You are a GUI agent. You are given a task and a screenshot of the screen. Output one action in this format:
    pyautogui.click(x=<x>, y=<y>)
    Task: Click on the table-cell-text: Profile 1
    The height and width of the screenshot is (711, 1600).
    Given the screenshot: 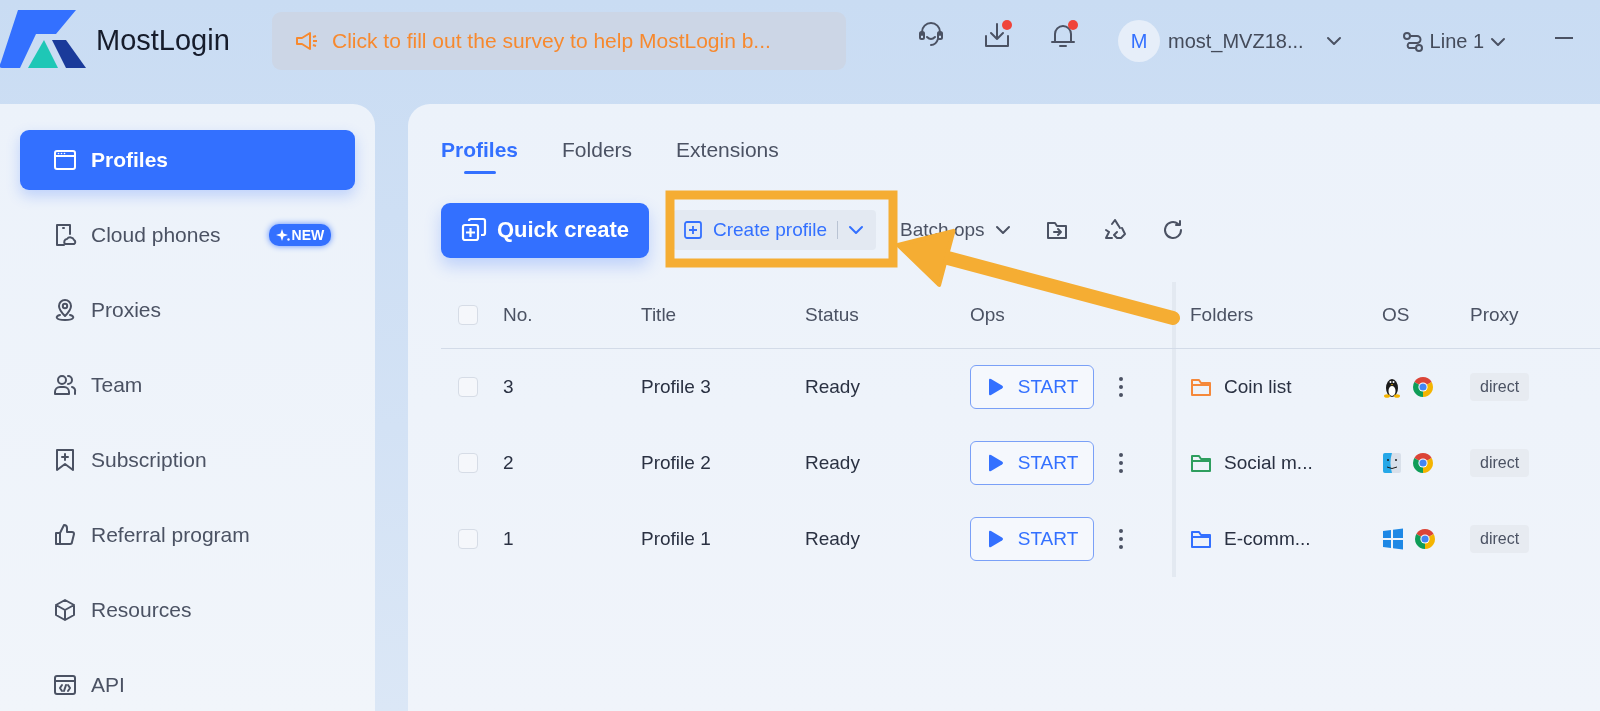 What is the action you would take?
    pyautogui.click(x=676, y=539)
    